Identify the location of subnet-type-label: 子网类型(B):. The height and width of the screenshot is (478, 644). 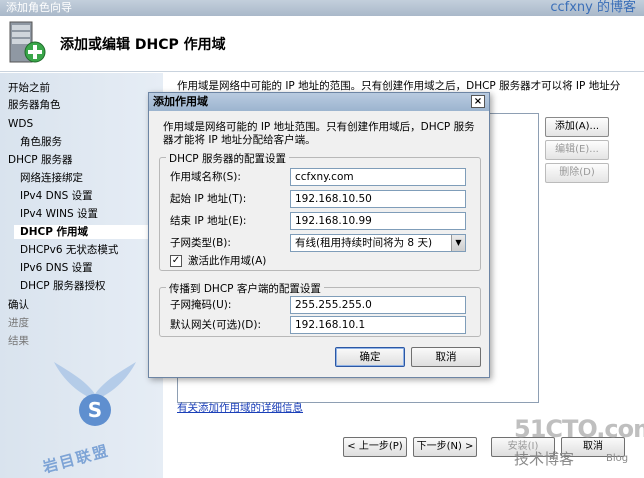
(200, 243).